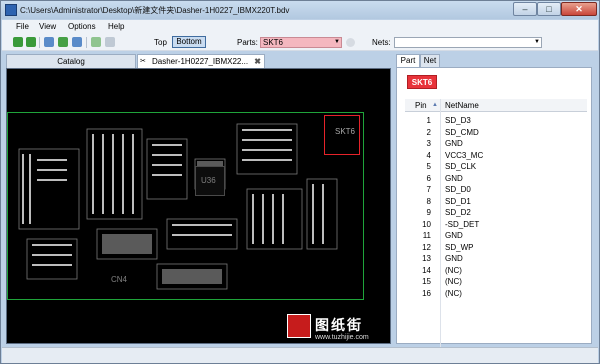 Image resolution: width=600 pixels, height=364 pixels. What do you see at coordinates (468, 42) in the screenshot?
I see `nets-search-input: ▼` at bounding box center [468, 42].